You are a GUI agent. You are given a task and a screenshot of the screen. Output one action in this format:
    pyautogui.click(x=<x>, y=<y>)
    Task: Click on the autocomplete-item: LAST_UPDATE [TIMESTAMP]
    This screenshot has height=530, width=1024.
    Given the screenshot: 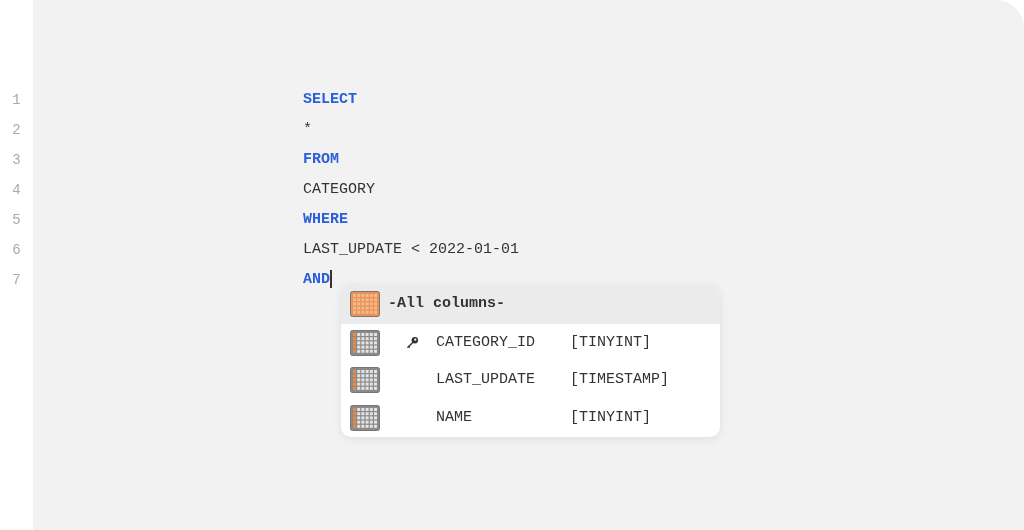 What is the action you would take?
    pyautogui.click(x=530, y=380)
    